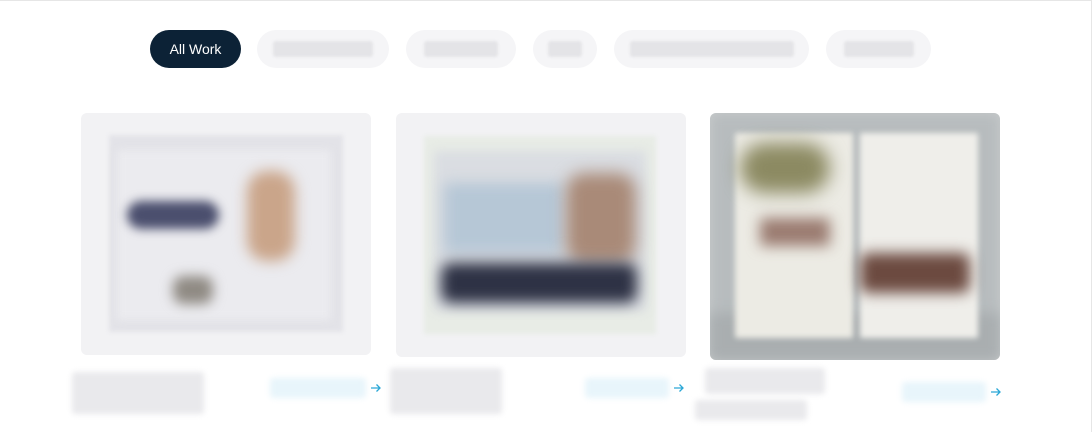 The height and width of the screenshot is (432, 1092). I want to click on thumbnail-product, so click(915, 273).